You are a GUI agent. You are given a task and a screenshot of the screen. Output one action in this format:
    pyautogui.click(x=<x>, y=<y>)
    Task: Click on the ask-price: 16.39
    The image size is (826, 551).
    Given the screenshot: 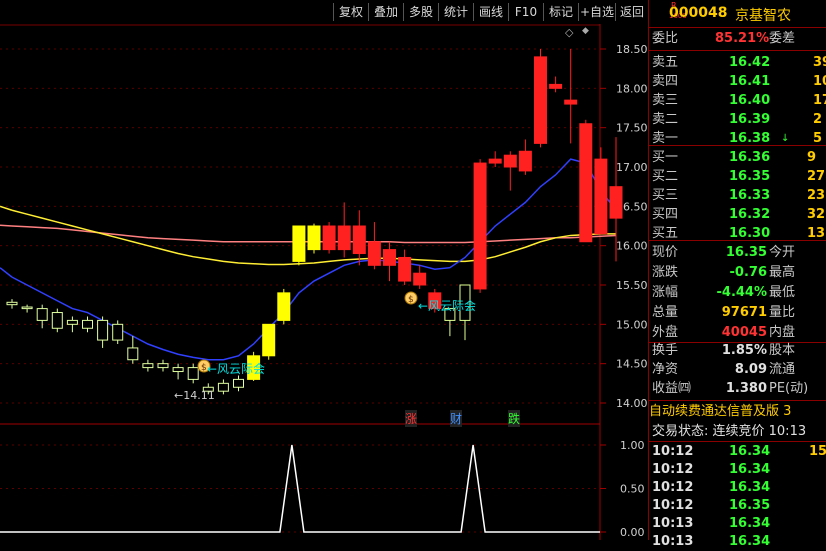 What is the action you would take?
    pyautogui.click(x=750, y=119)
    